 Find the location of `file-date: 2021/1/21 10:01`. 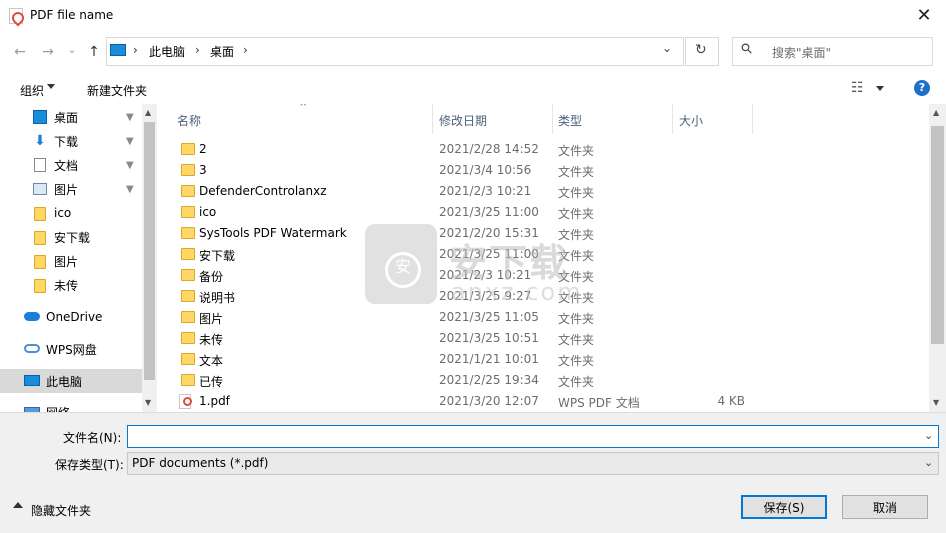

file-date: 2021/1/21 10:01 is located at coordinates (489, 359).